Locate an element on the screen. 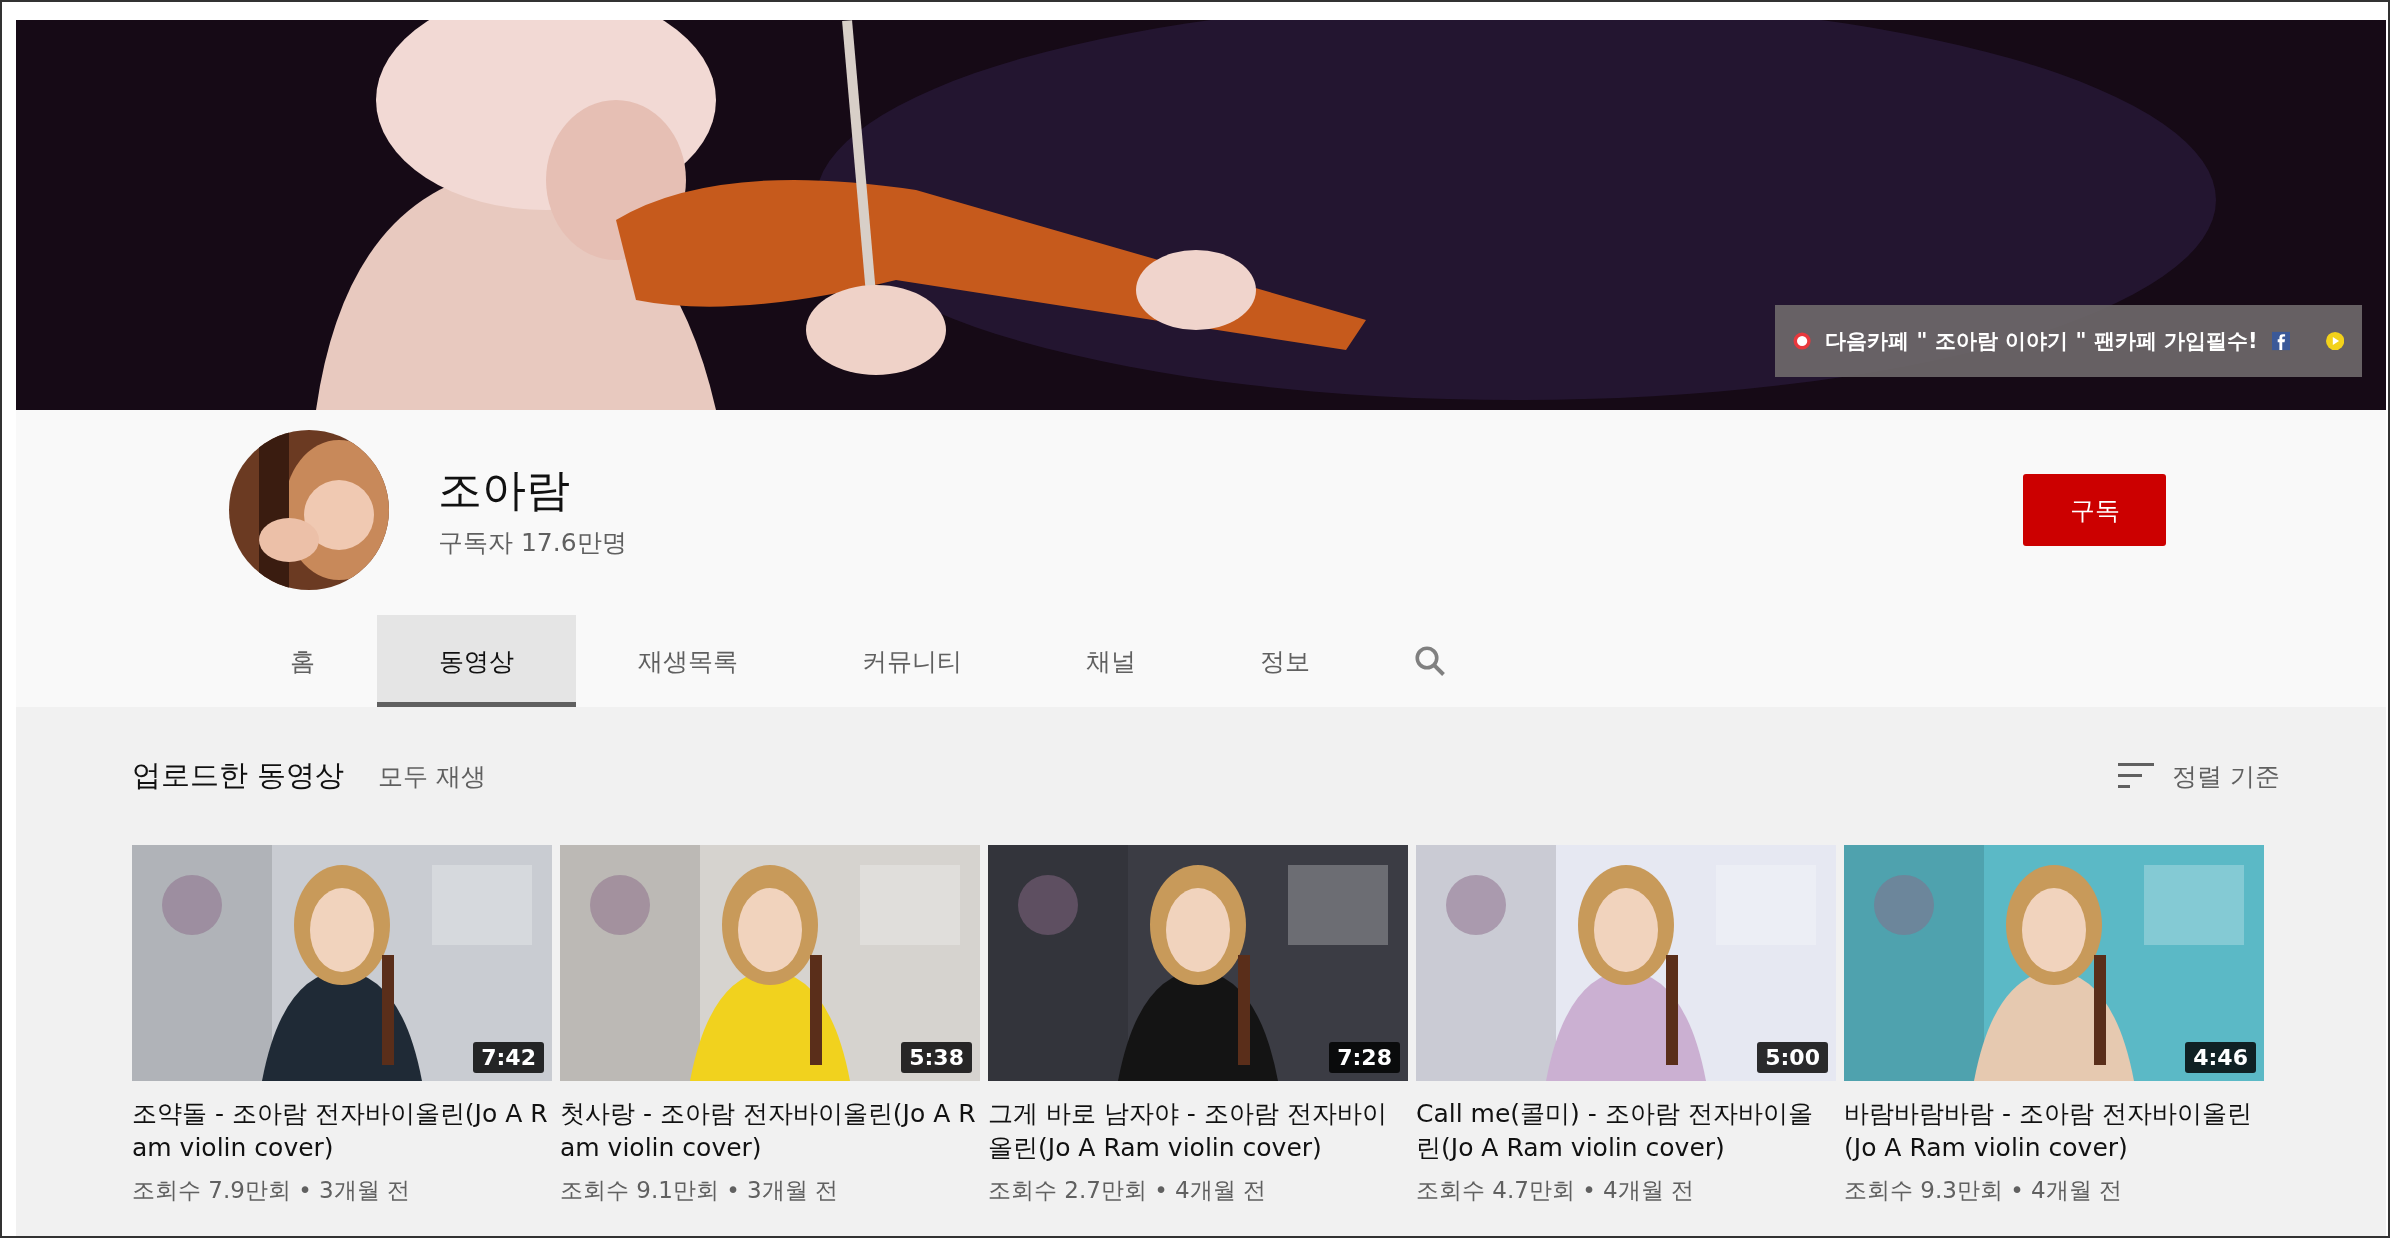 Image resolution: width=2390 pixels, height=1238 pixels. video-title: Call me(콜미) - 조아람 전자바이올린(Jo A Ram violin cover) is located at coordinates (1626, 1131).